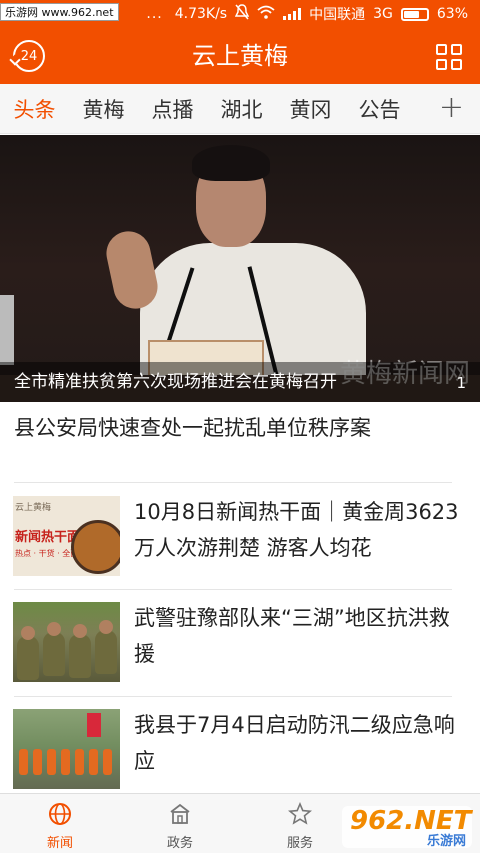 Image resolution: width=480 pixels, height=853 pixels. I want to click on tab-dianbo: 点播, so click(172, 109).